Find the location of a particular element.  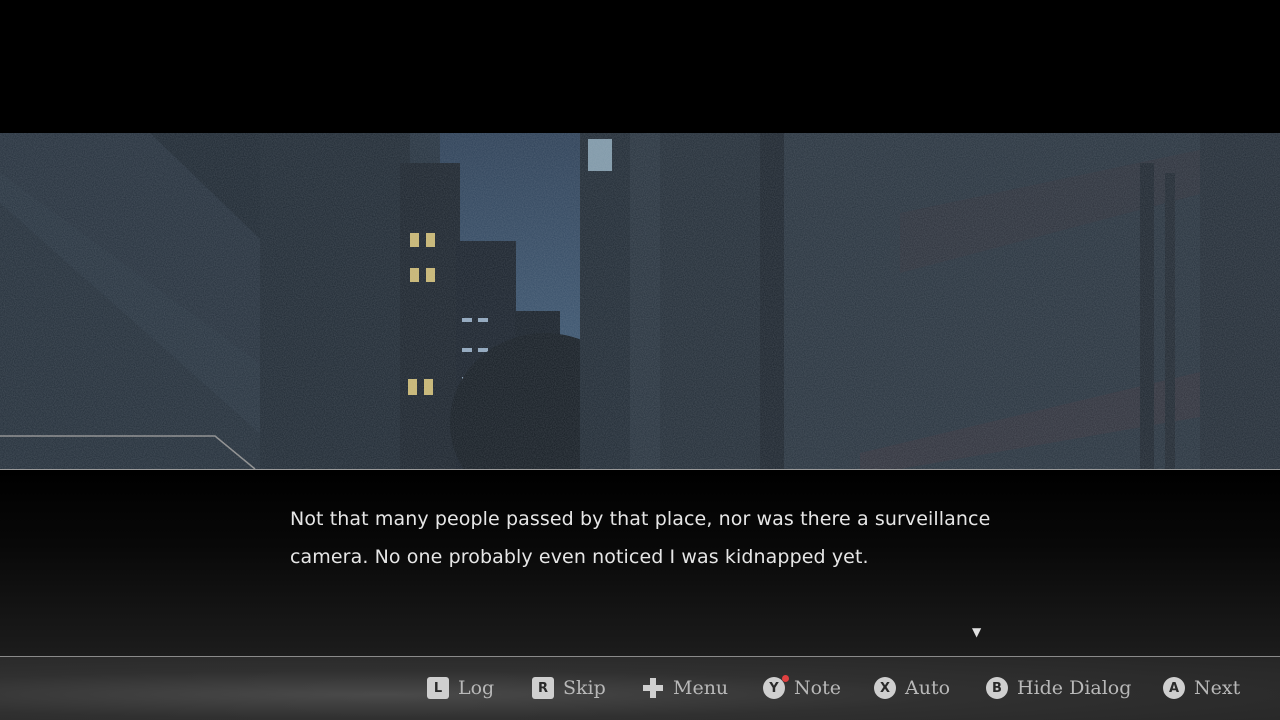

note-alert-icon is located at coordinates (785, 678).